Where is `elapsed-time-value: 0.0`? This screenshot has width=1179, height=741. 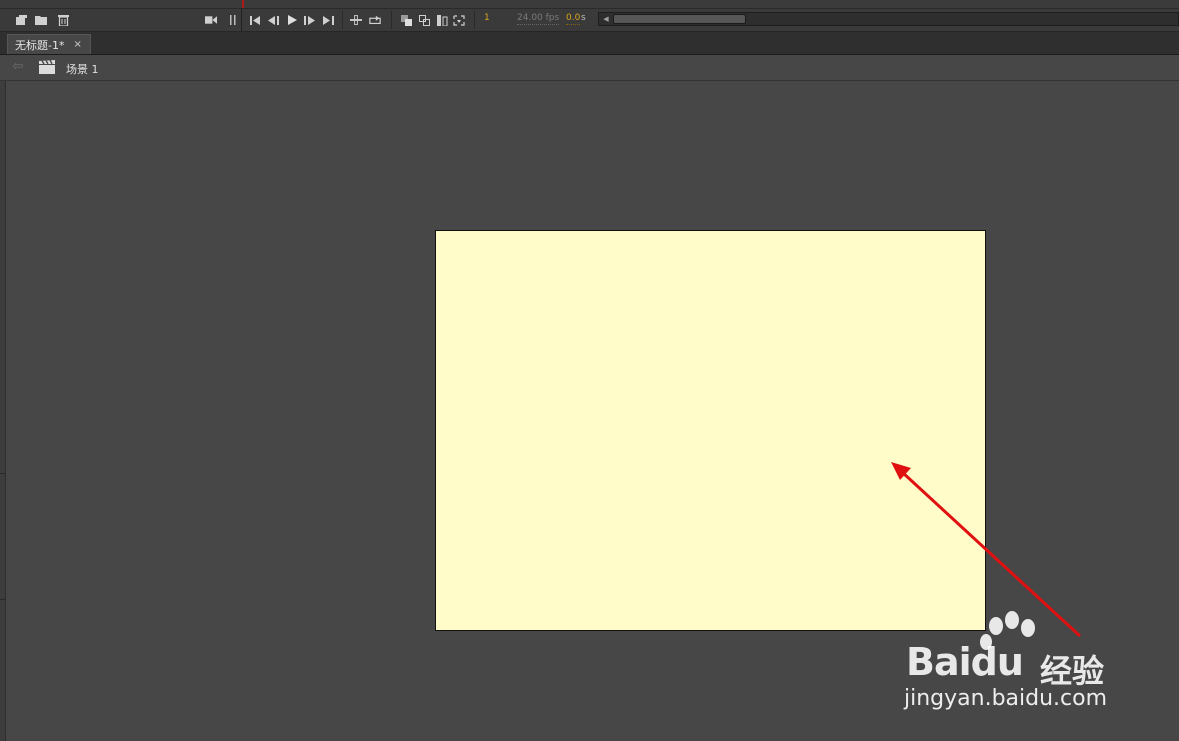 elapsed-time-value: 0.0 is located at coordinates (573, 18).